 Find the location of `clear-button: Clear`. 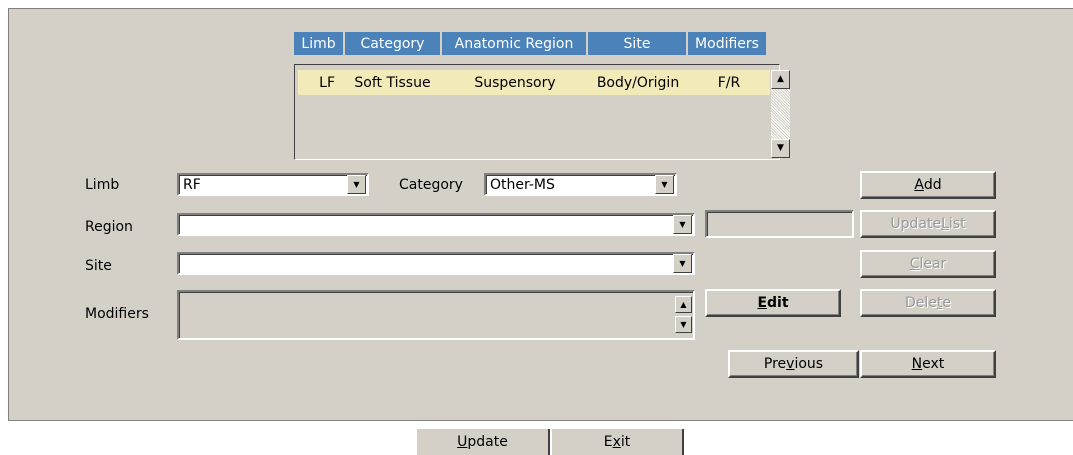

clear-button: Clear is located at coordinates (928, 264).